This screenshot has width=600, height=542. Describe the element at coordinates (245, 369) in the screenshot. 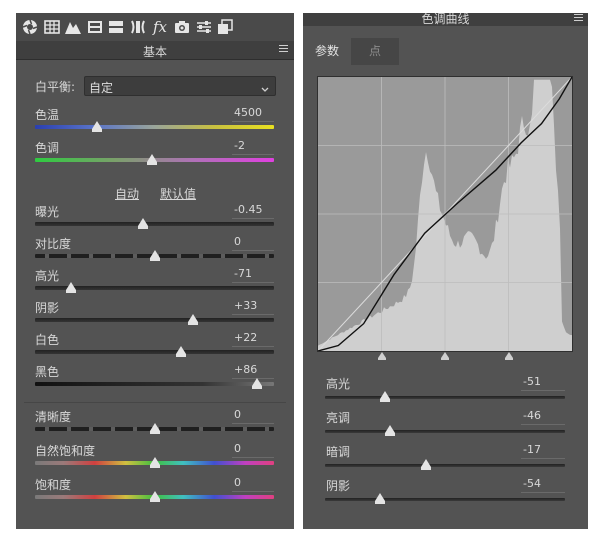

I see `blacks-value: +86` at that location.